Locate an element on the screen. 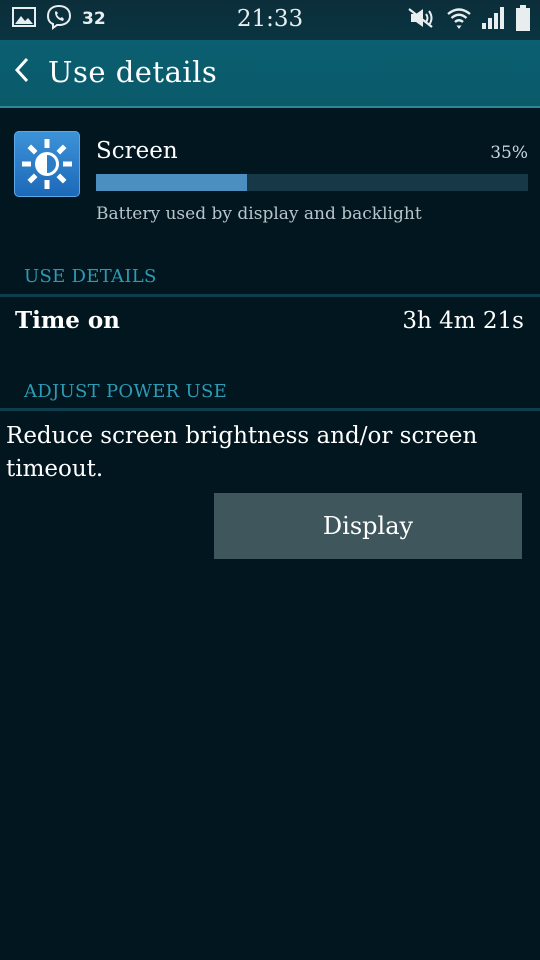 This screenshot has height=960, width=540. back-button is located at coordinates (22, 72).